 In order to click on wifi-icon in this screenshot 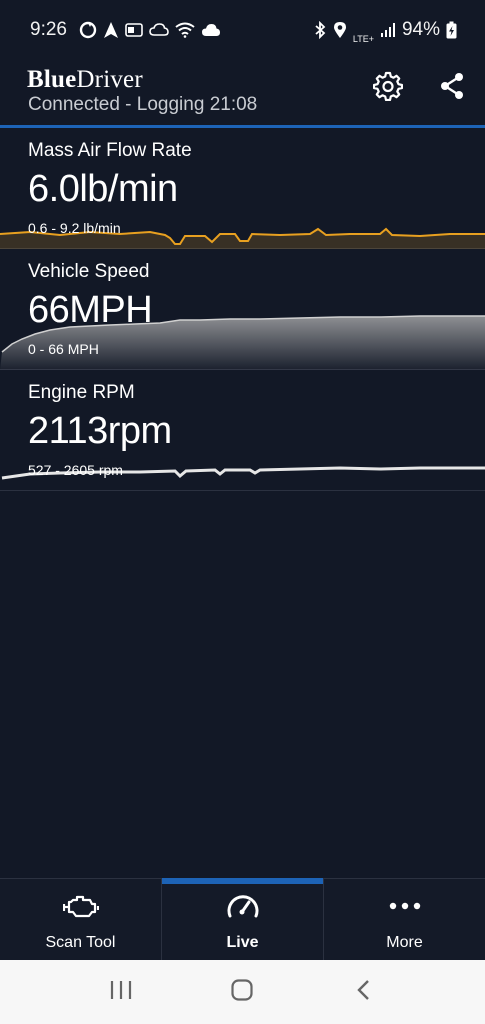, I will do `click(185, 30)`.